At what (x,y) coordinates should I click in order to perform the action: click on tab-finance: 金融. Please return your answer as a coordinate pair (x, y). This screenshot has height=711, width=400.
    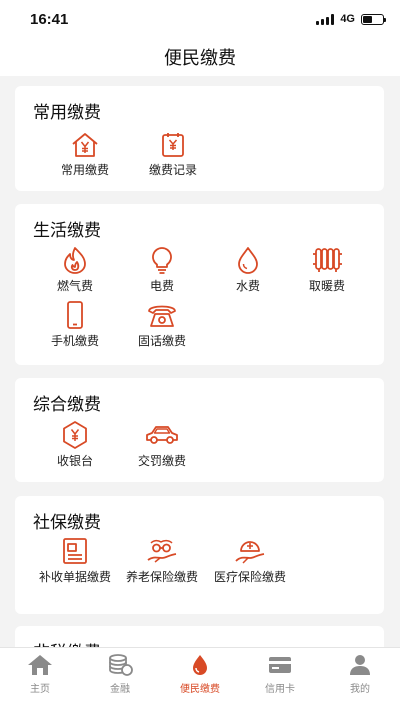
    Looking at the image, I should click on (120, 674).